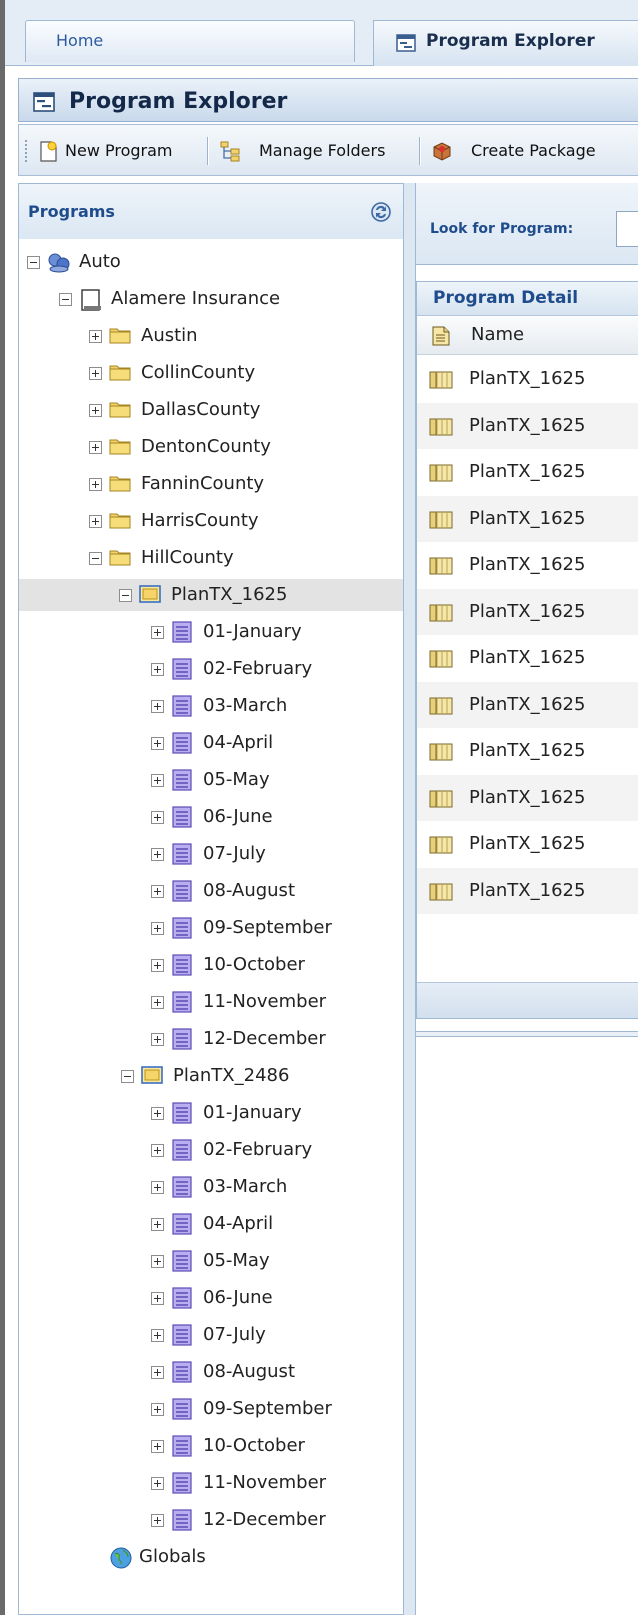 The image size is (638, 1615). Describe the element at coordinates (442, 151) in the screenshot. I see `package-icon` at that location.